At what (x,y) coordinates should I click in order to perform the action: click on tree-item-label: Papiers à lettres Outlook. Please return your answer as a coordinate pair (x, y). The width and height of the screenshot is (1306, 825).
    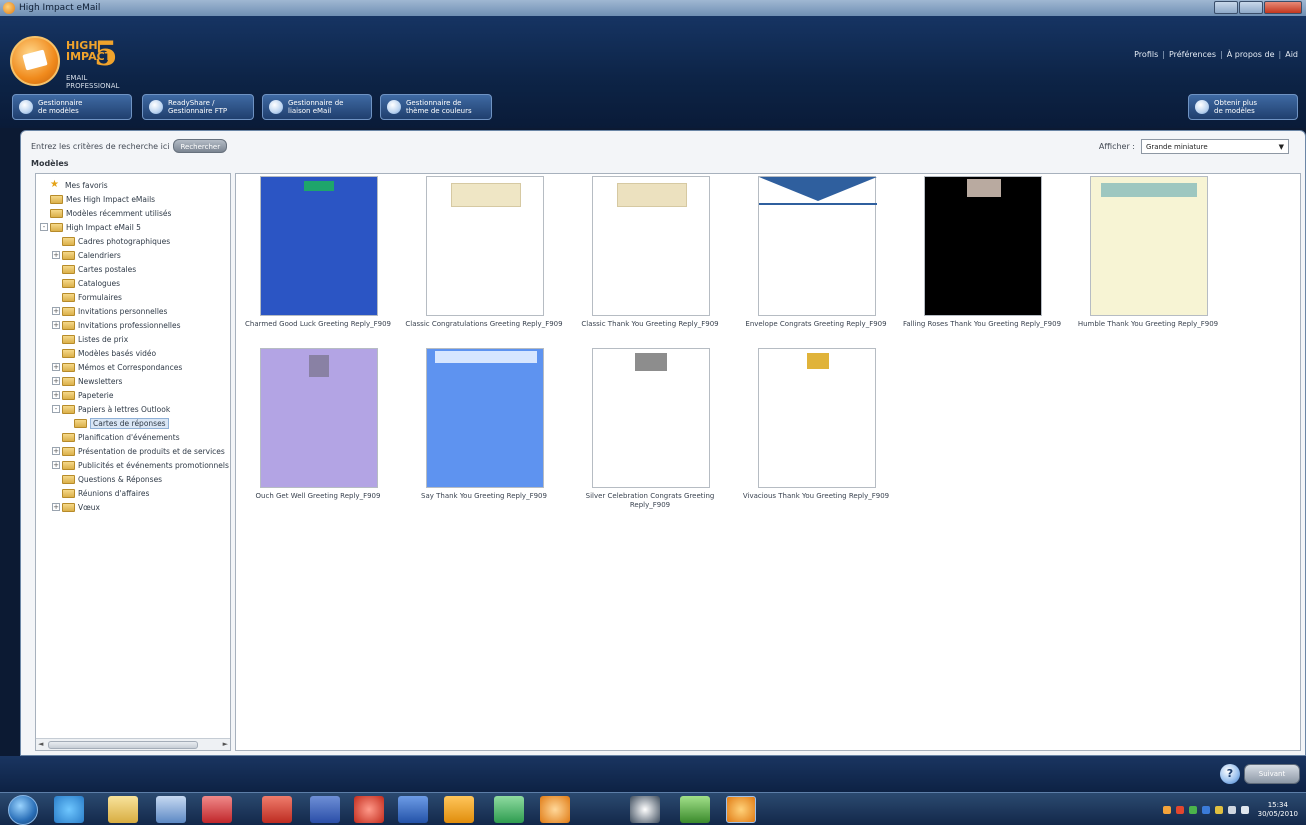
    Looking at the image, I should click on (124, 409).